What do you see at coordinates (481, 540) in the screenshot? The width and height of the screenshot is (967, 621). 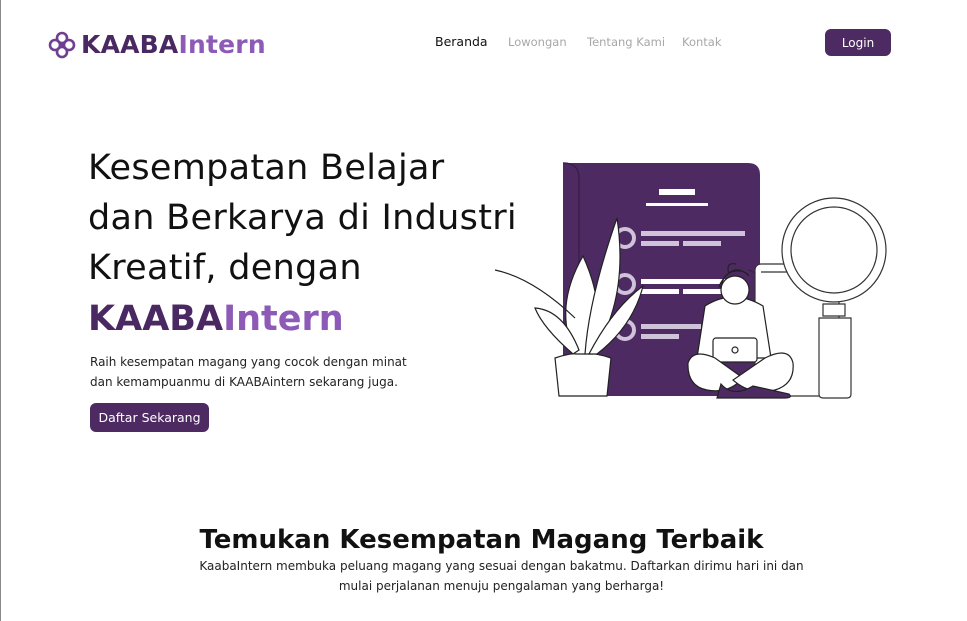 I see `section-title: Temukan Kesempatan Magang Terbaik` at bounding box center [481, 540].